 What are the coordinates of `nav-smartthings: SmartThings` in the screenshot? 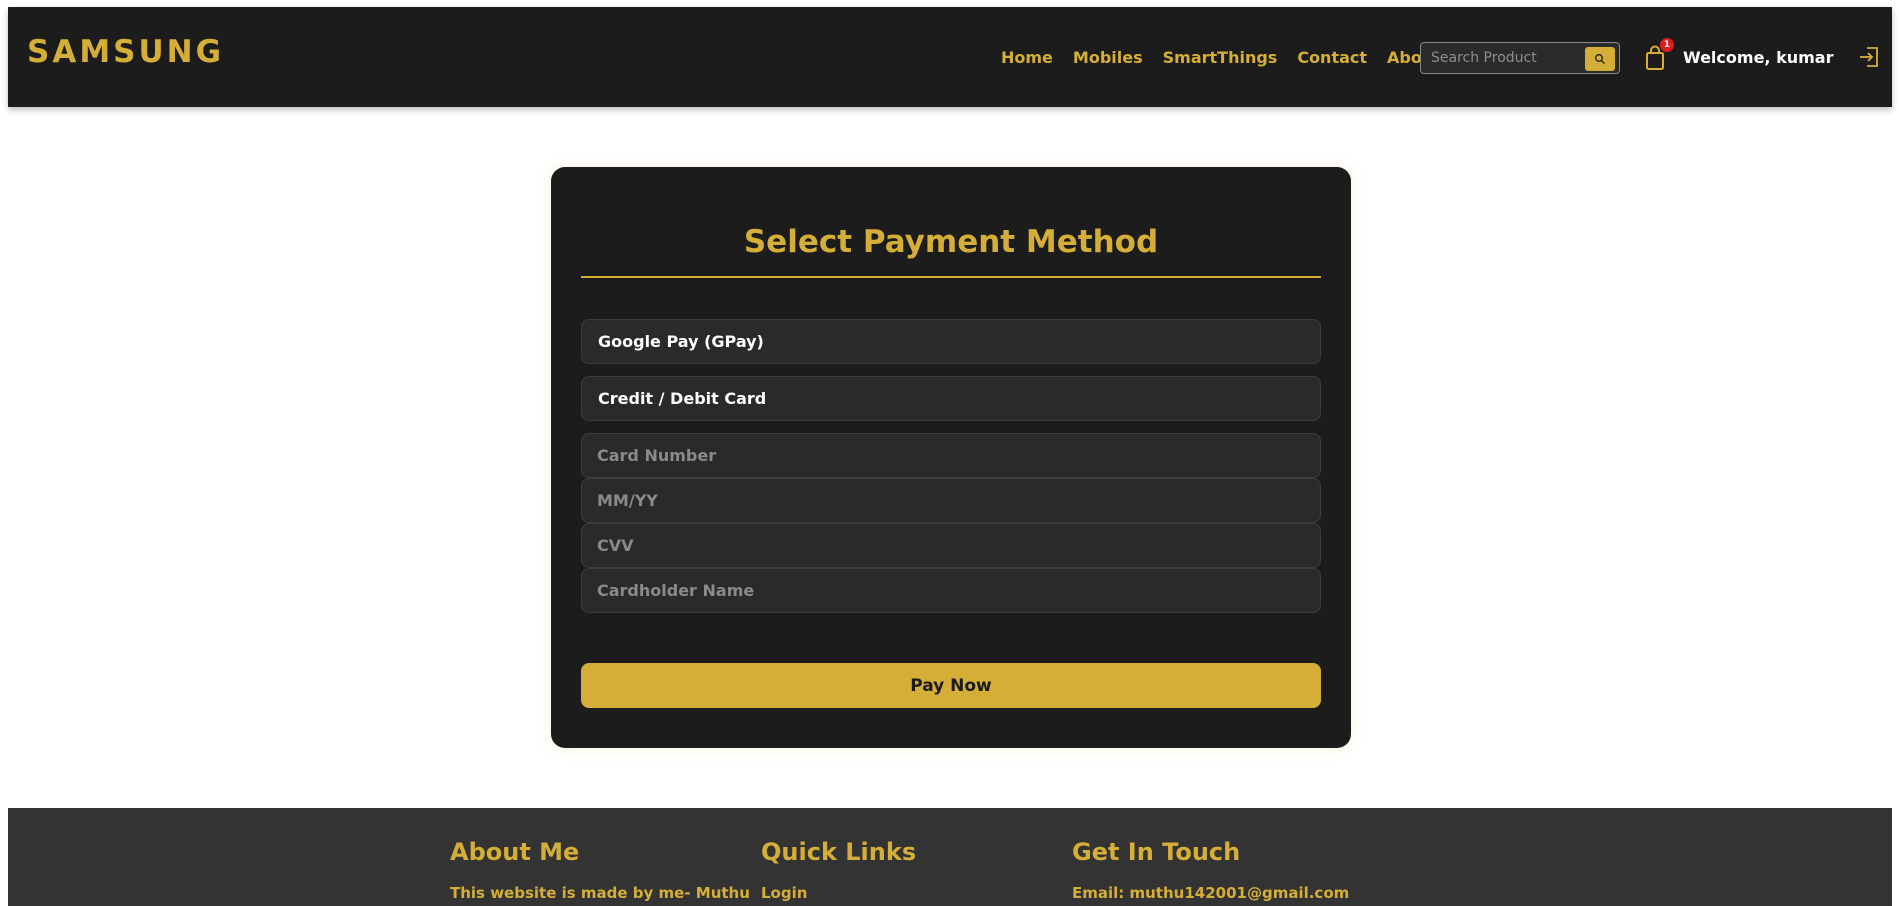 It's located at (1220, 57).